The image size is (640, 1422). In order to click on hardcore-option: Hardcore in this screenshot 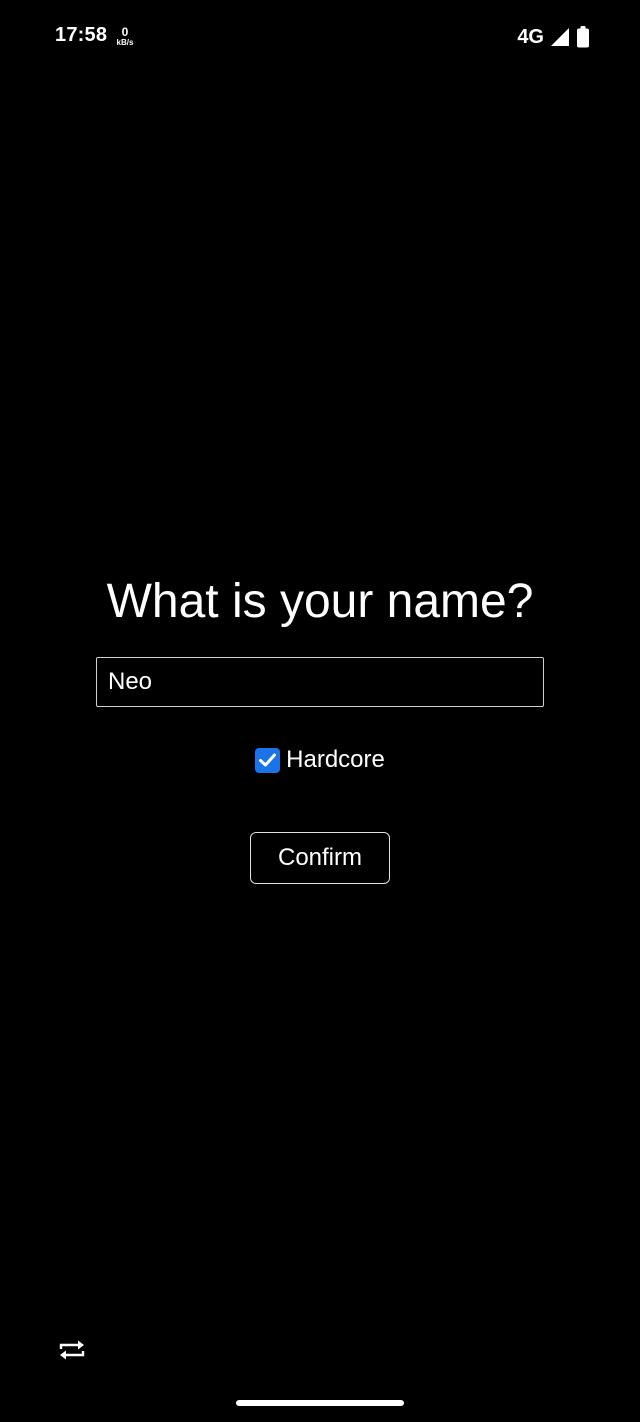, I will do `click(320, 760)`.